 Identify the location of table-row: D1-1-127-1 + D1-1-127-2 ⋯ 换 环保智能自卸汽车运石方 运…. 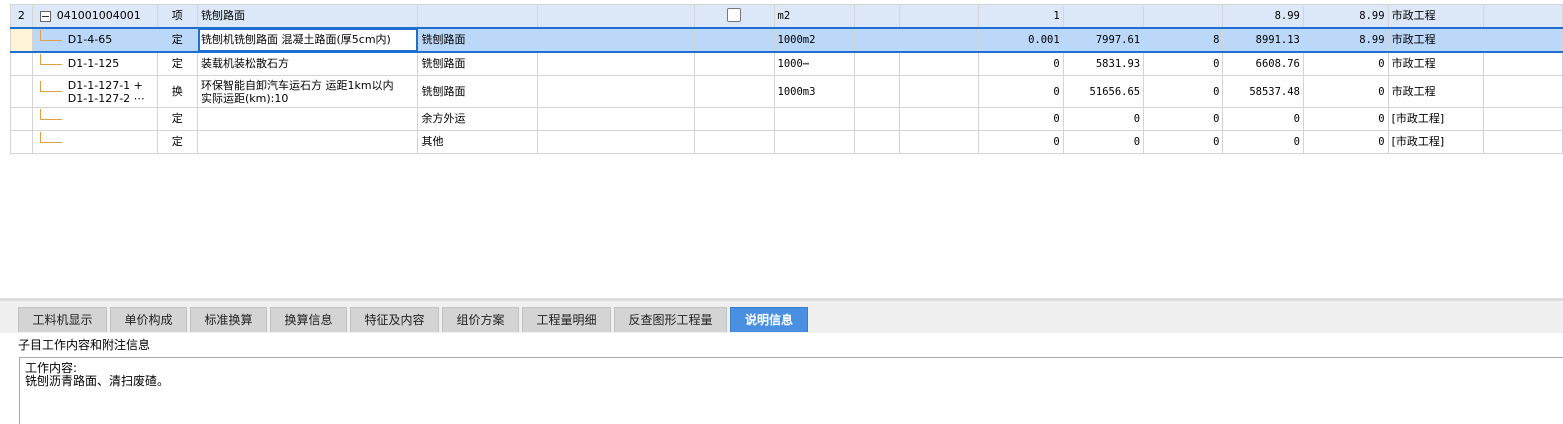
(786, 91).